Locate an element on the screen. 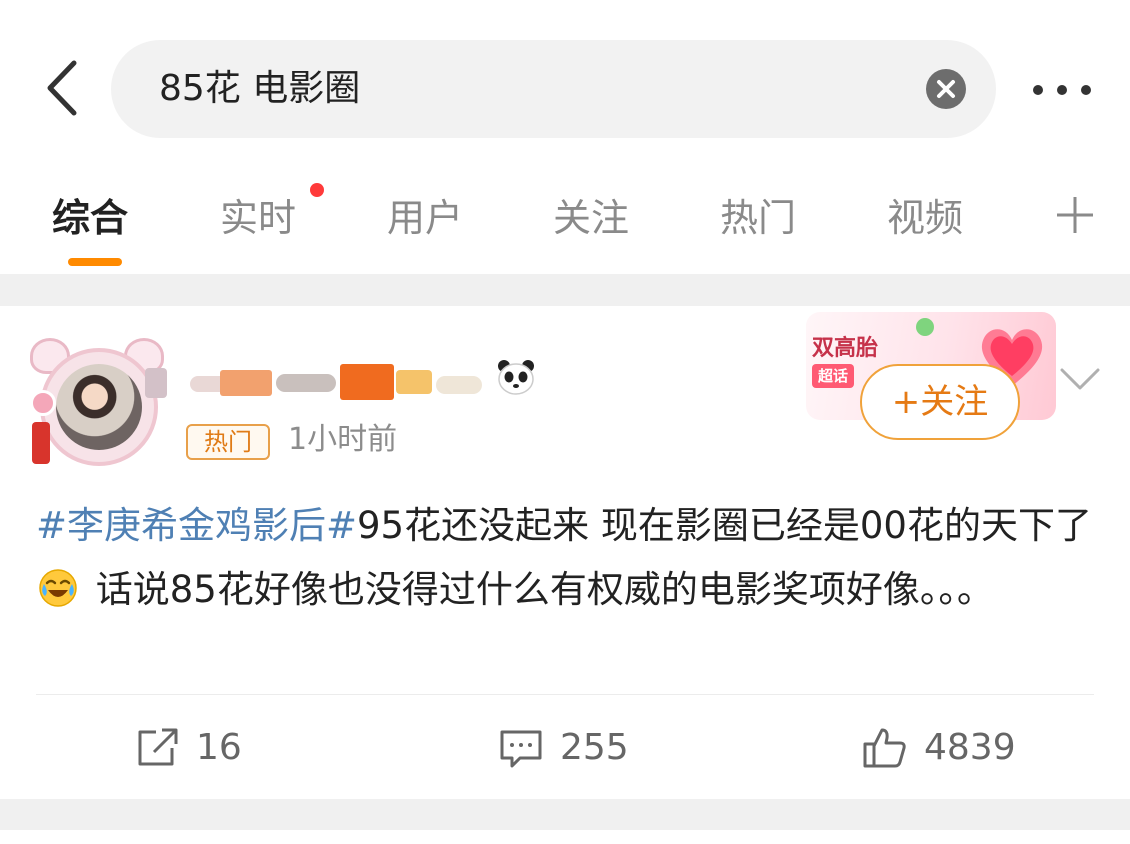  topic-link: #李庚希金鸡影后# is located at coordinates (196, 525).